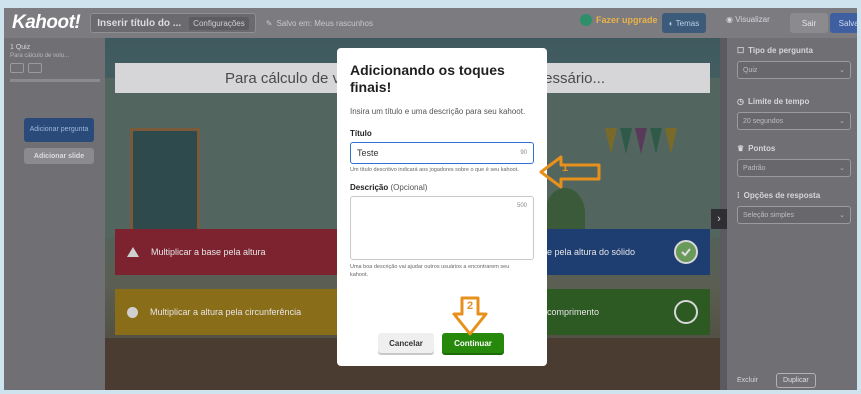 The width and height of the screenshot is (861, 394). Describe the element at coordinates (442, 153) in the screenshot. I see `title-input: Teste 90` at that location.